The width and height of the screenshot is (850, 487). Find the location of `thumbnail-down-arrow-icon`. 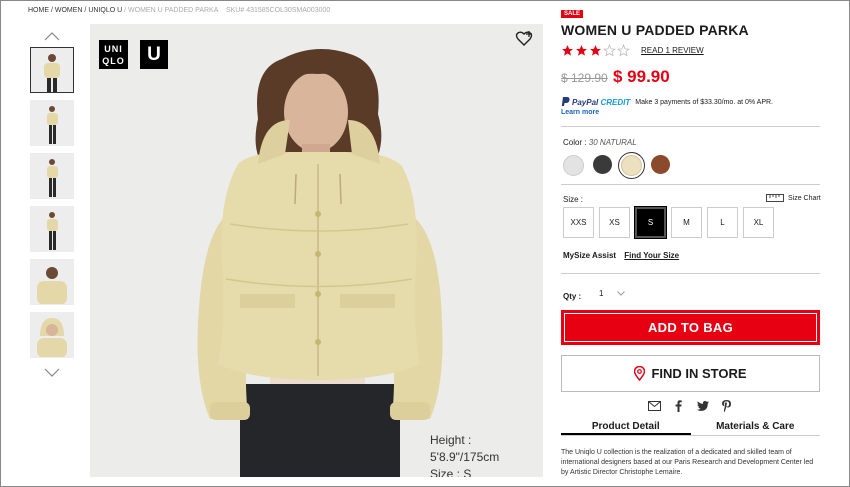

thumbnail-down-arrow-icon is located at coordinates (52, 373).